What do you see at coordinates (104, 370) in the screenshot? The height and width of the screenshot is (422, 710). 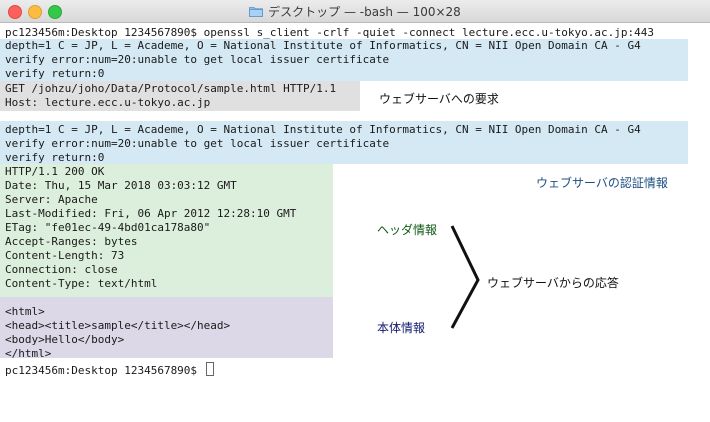 I see `final-prompt: pc123456m:Desktop 1234567890$` at bounding box center [104, 370].